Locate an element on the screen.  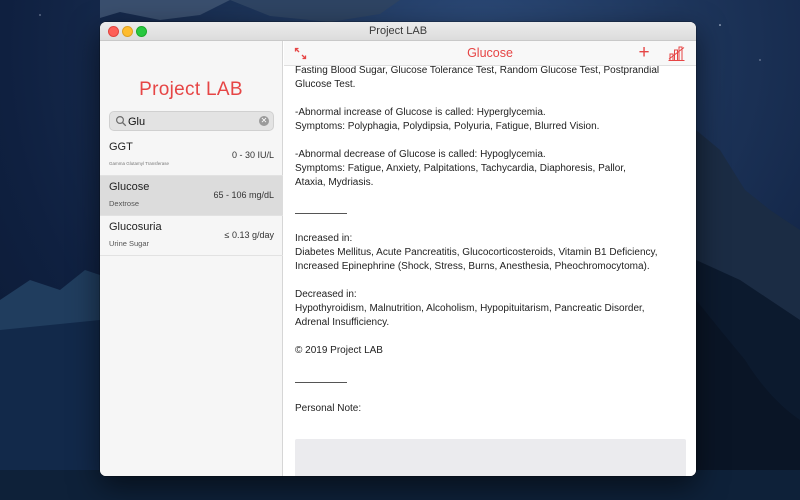
clear-icon: ✕ is located at coordinates (264, 121).